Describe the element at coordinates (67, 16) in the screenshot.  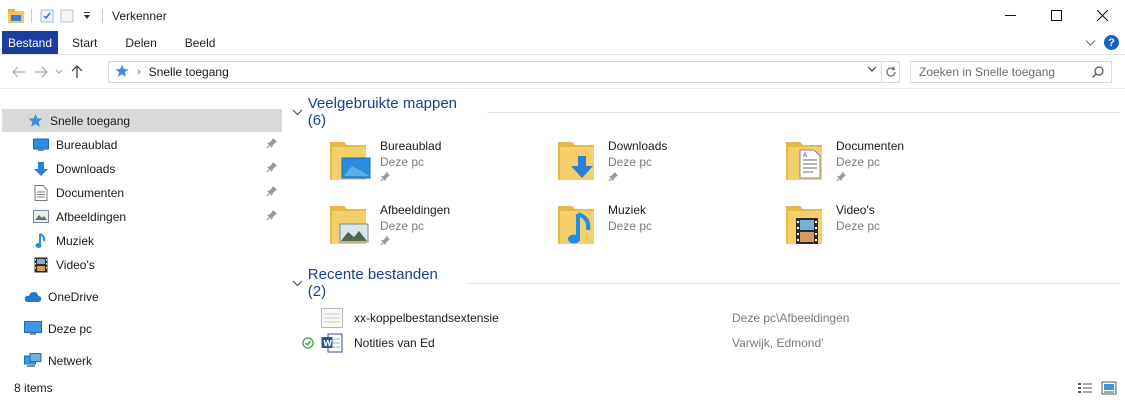
I see `new-folder-icon` at that location.